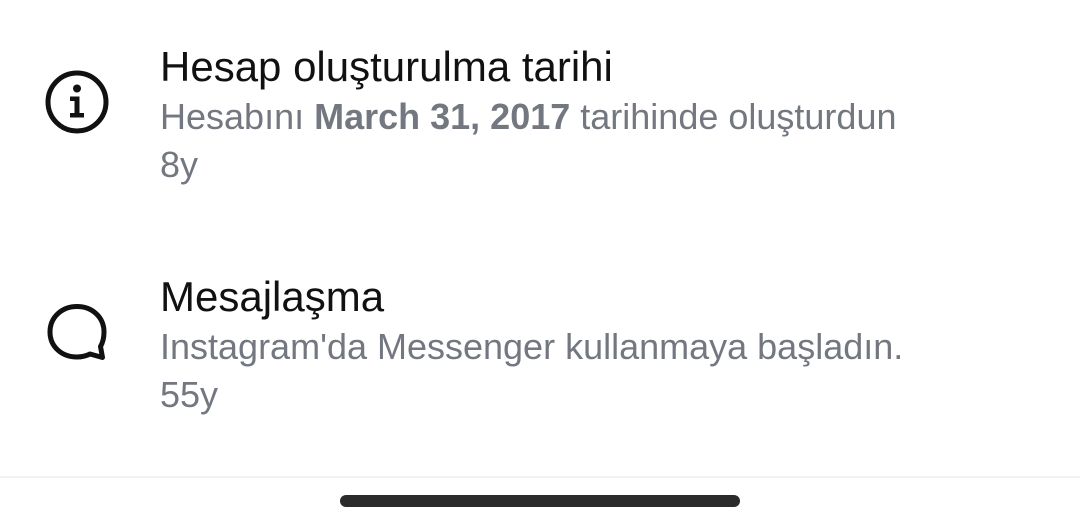 Image resolution: width=1080 pixels, height=523 pixels. What do you see at coordinates (540, 477) in the screenshot?
I see `divider` at bounding box center [540, 477].